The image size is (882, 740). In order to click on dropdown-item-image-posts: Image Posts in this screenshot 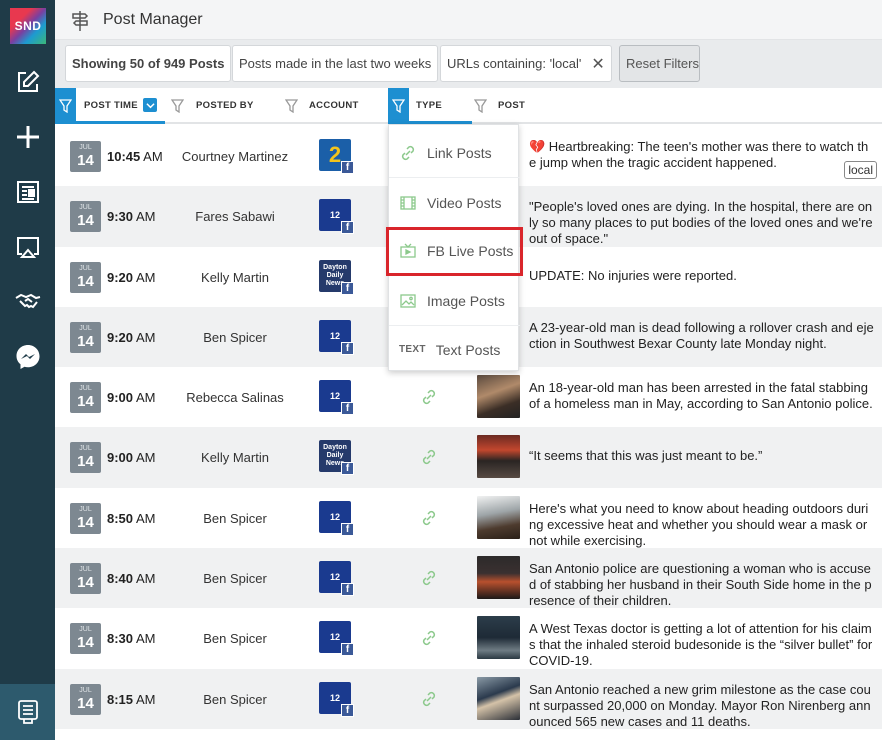, I will do `click(454, 301)`.